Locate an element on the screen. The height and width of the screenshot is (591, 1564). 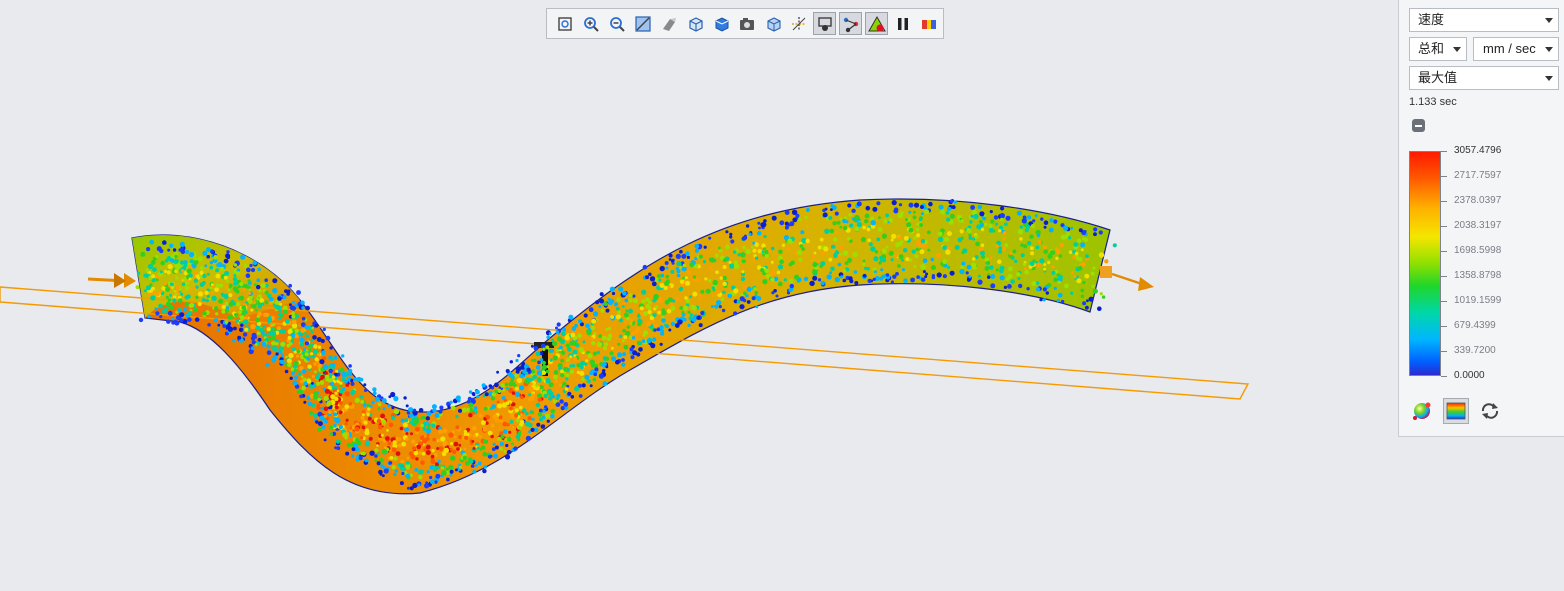
camera-button is located at coordinates (746, 23).